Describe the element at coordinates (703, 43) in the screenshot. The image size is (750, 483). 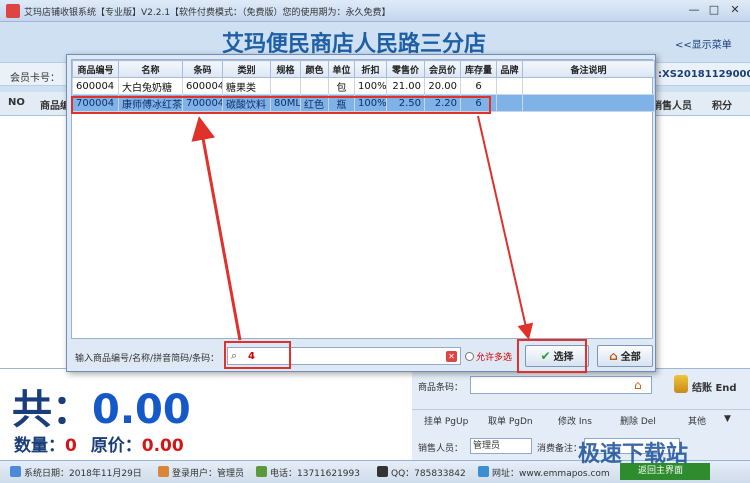
I see `show-menu-link: <<显示菜单` at that location.